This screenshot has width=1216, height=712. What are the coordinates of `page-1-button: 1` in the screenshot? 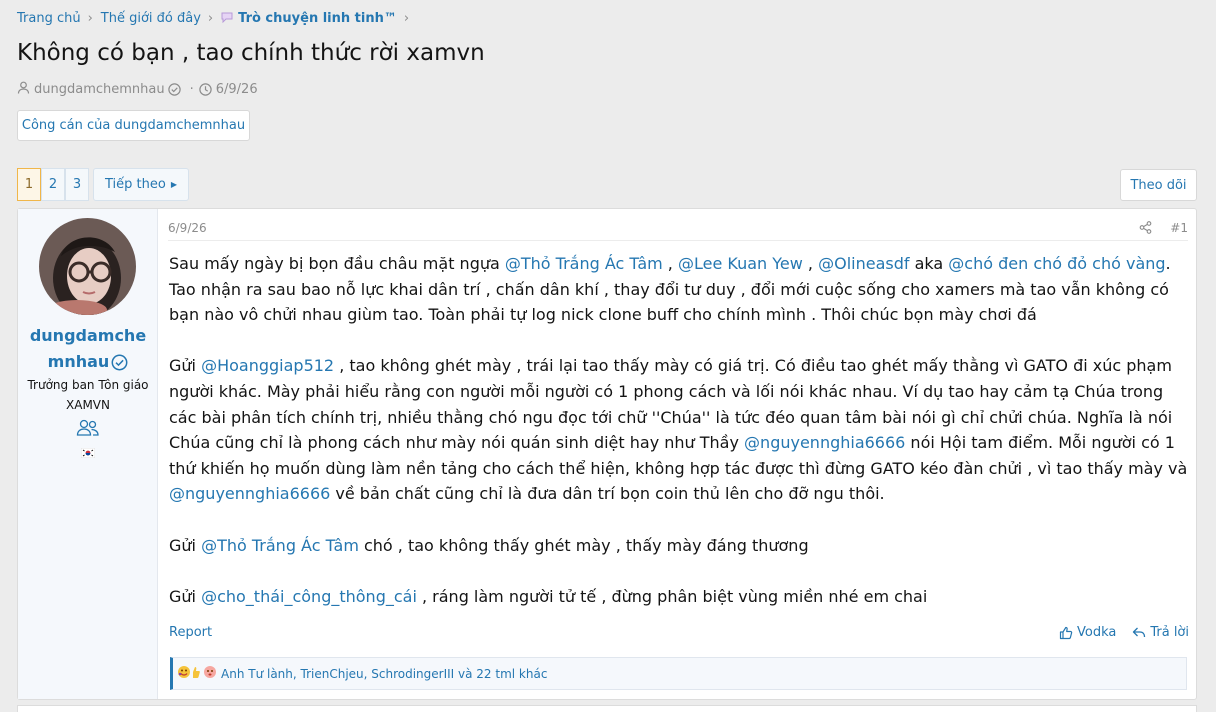 It's located at (29, 184).